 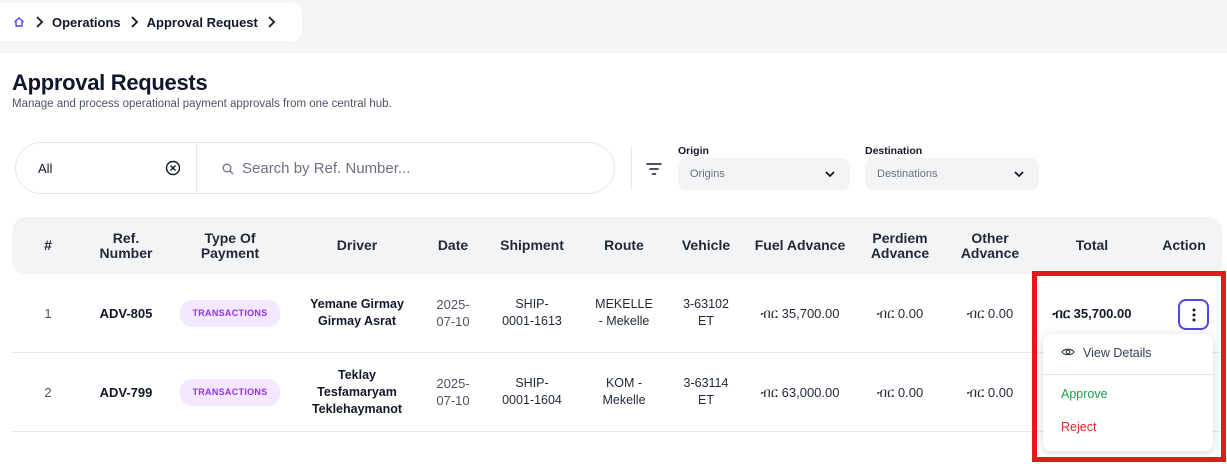 I want to click on top-bar: Operations Approval Request, so click(x=613, y=26).